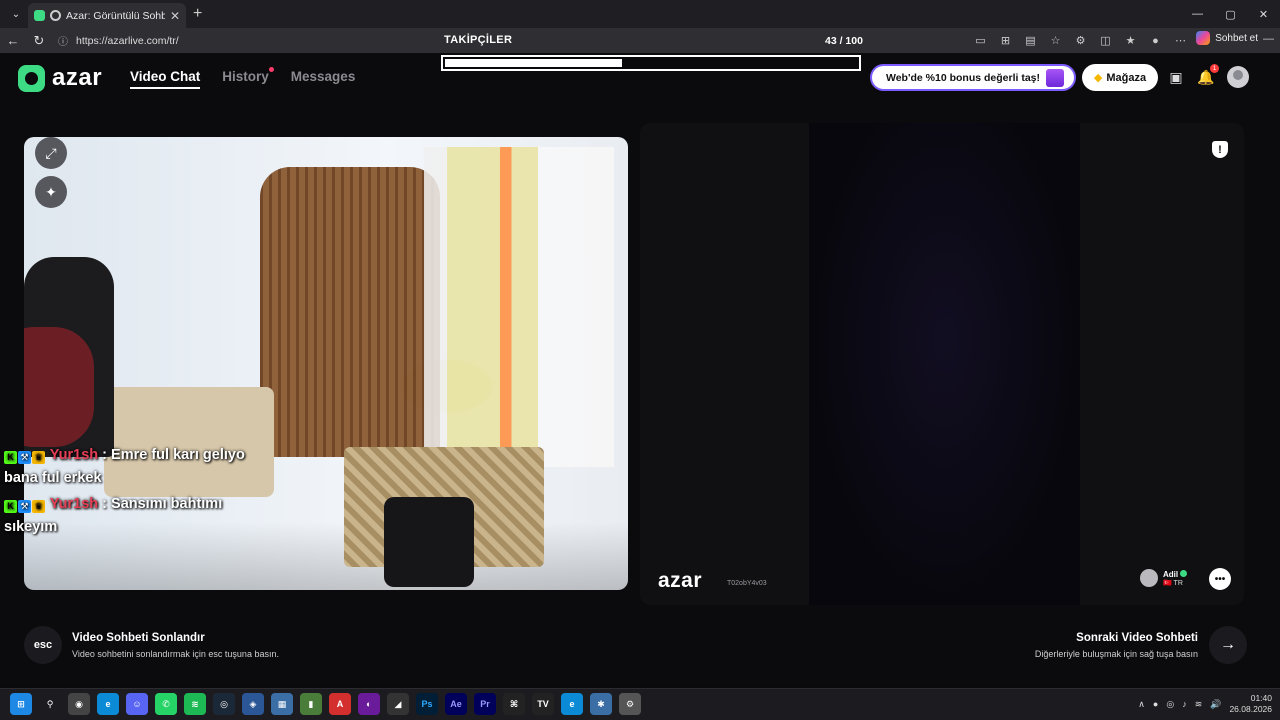 This screenshot has width=1280, height=720. I want to click on clock-date: 26.08.2026, so click(1250, 709).